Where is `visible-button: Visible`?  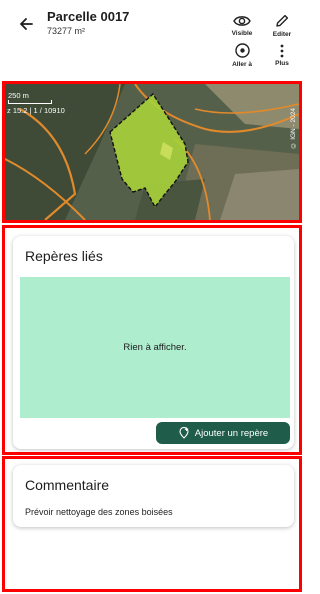
visible-button: Visible is located at coordinates (242, 25).